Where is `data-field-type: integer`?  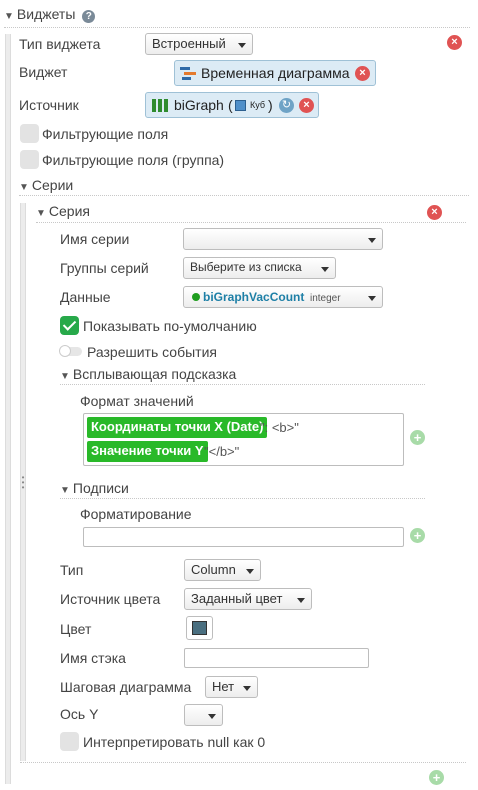
data-field-type: integer is located at coordinates (325, 298).